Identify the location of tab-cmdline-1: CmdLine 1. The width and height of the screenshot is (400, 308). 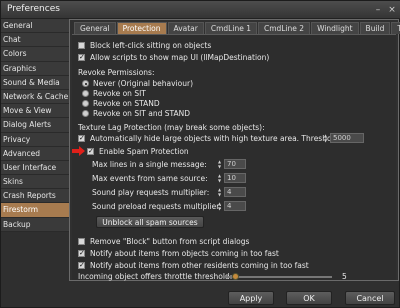
(230, 28).